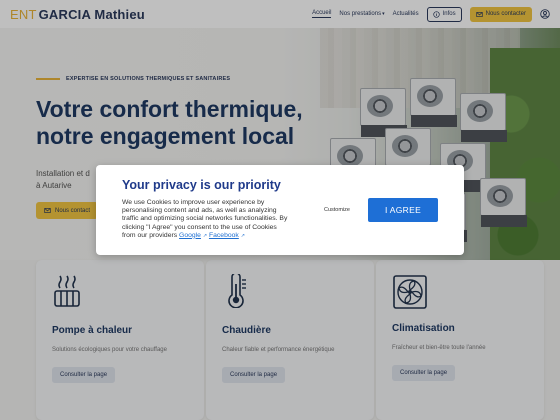 This screenshot has width=560, height=420. What do you see at coordinates (337, 210) in the screenshot?
I see `customize-button: Customize` at bounding box center [337, 210].